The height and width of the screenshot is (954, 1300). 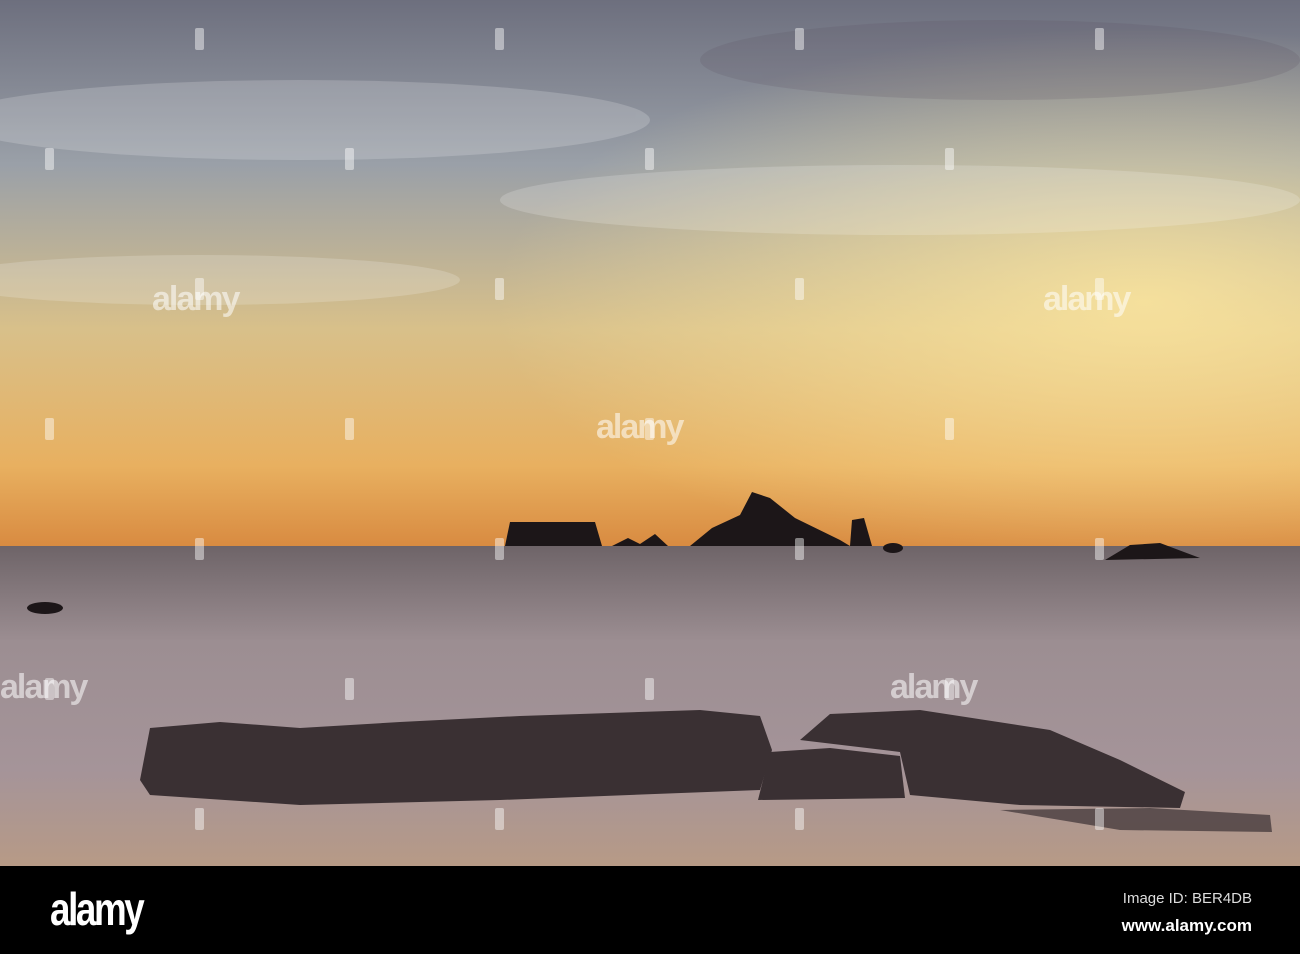 I want to click on alamy-logo: alamy, so click(x=97, y=909).